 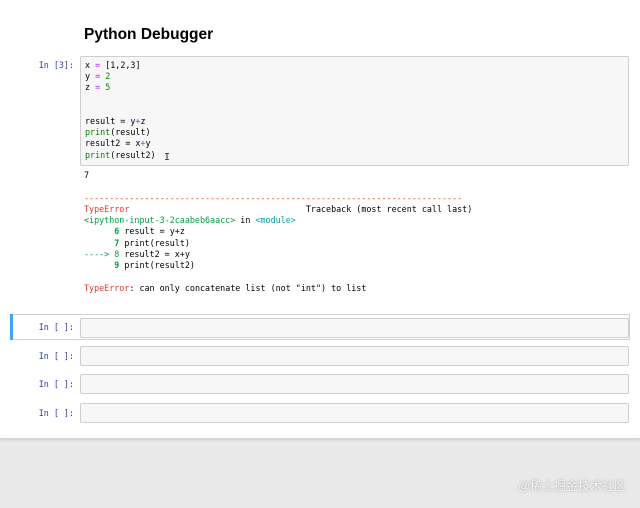 I want to click on watermark: @稀土掘金技术社区, so click(x=571, y=486).